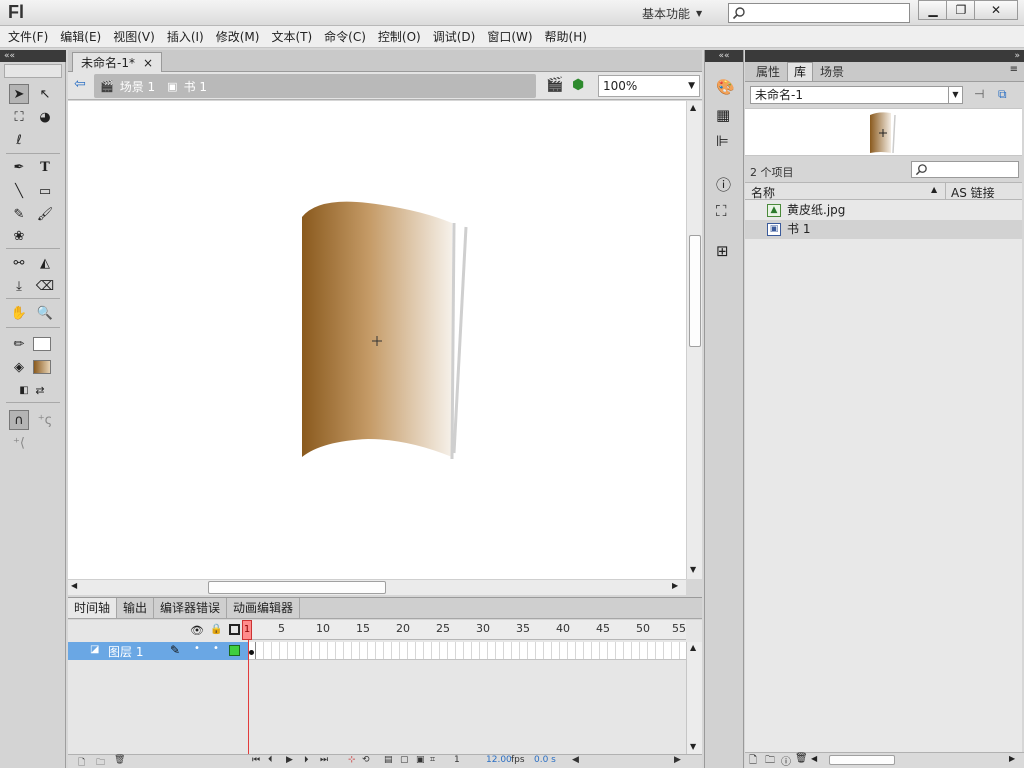 The image size is (1024, 768). Describe the element at coordinates (377, 329) in the screenshot. I see `book-page-shape` at that location.